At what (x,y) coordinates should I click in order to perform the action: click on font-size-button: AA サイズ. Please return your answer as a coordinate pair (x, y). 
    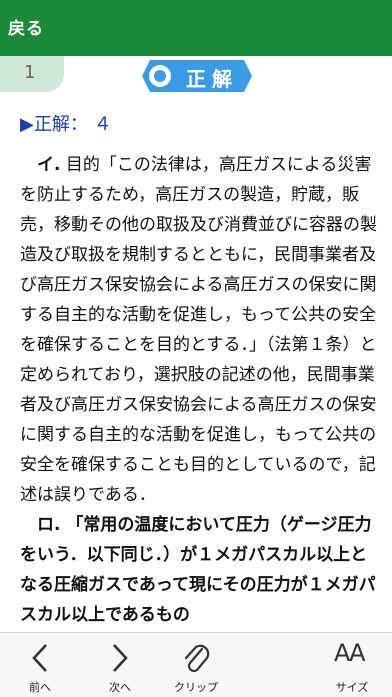
    Looking at the image, I should click on (355, 665).